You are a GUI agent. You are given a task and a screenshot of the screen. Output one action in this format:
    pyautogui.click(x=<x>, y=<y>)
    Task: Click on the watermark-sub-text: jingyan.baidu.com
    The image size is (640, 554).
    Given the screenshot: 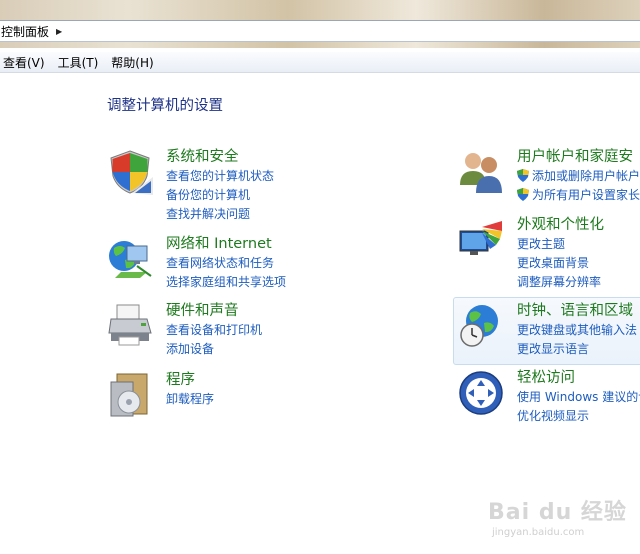 What is the action you would take?
    pyautogui.click(x=538, y=532)
    